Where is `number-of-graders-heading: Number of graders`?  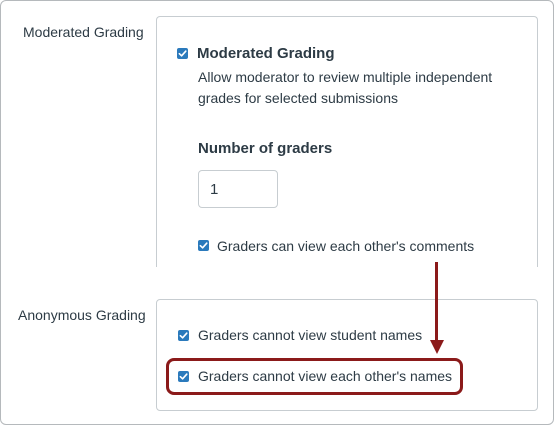 number-of-graders-heading: Number of graders is located at coordinates (265, 148).